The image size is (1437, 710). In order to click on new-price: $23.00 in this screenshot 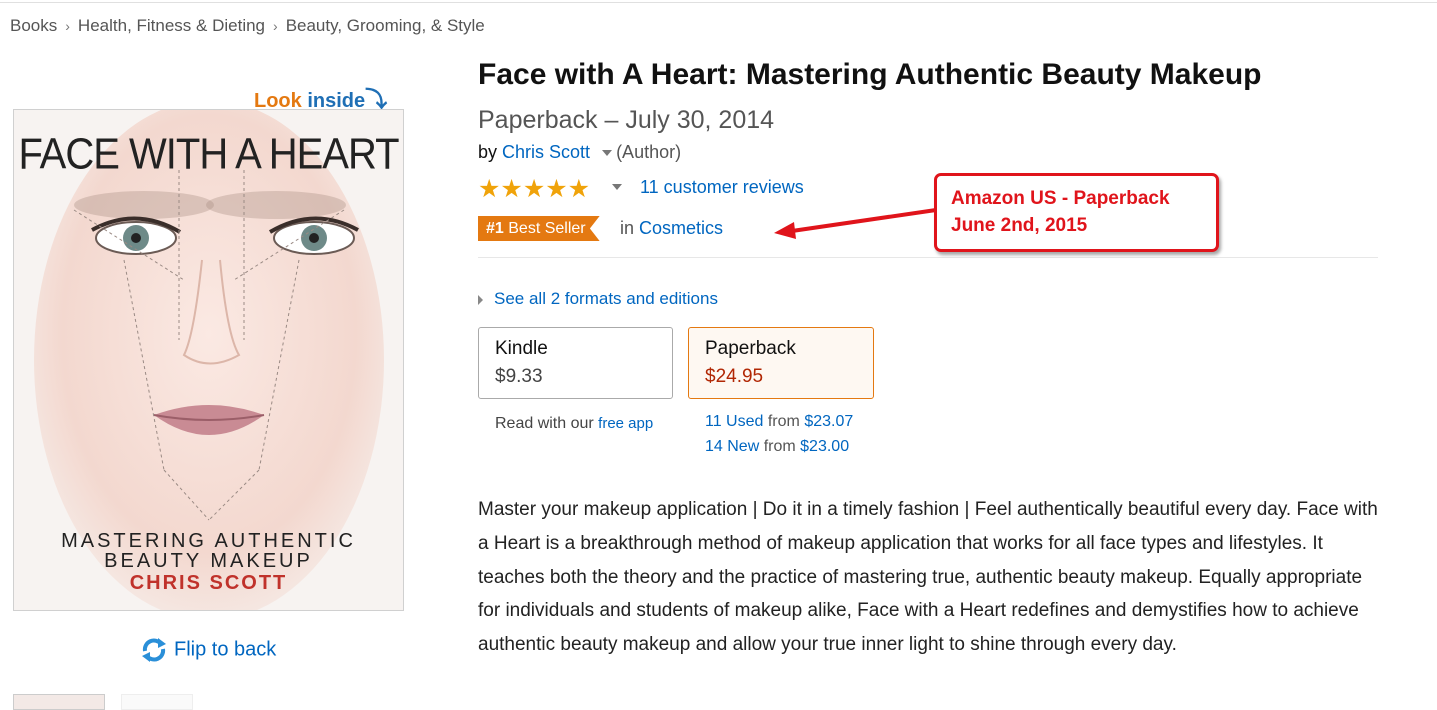, I will do `click(824, 446)`.